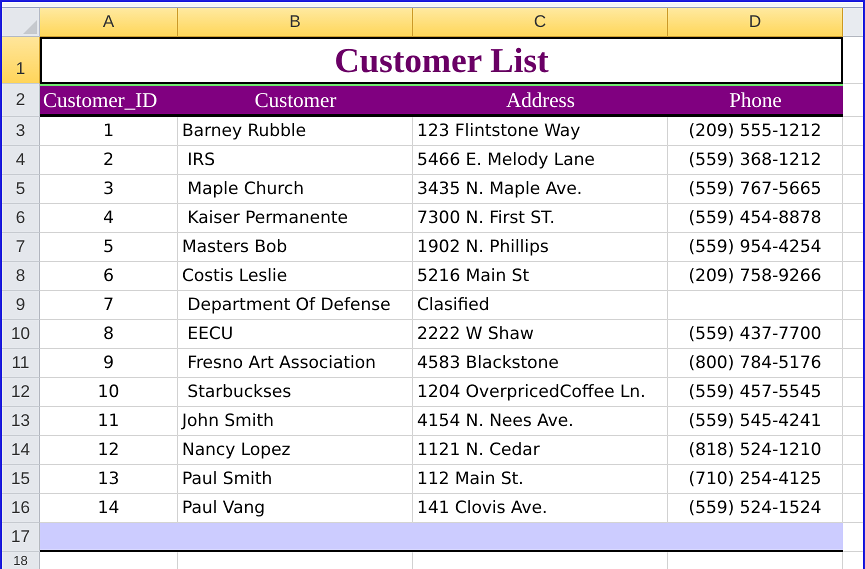 This screenshot has width=865, height=569. I want to click on table-cell: 7300 N. First ST., so click(540, 218).